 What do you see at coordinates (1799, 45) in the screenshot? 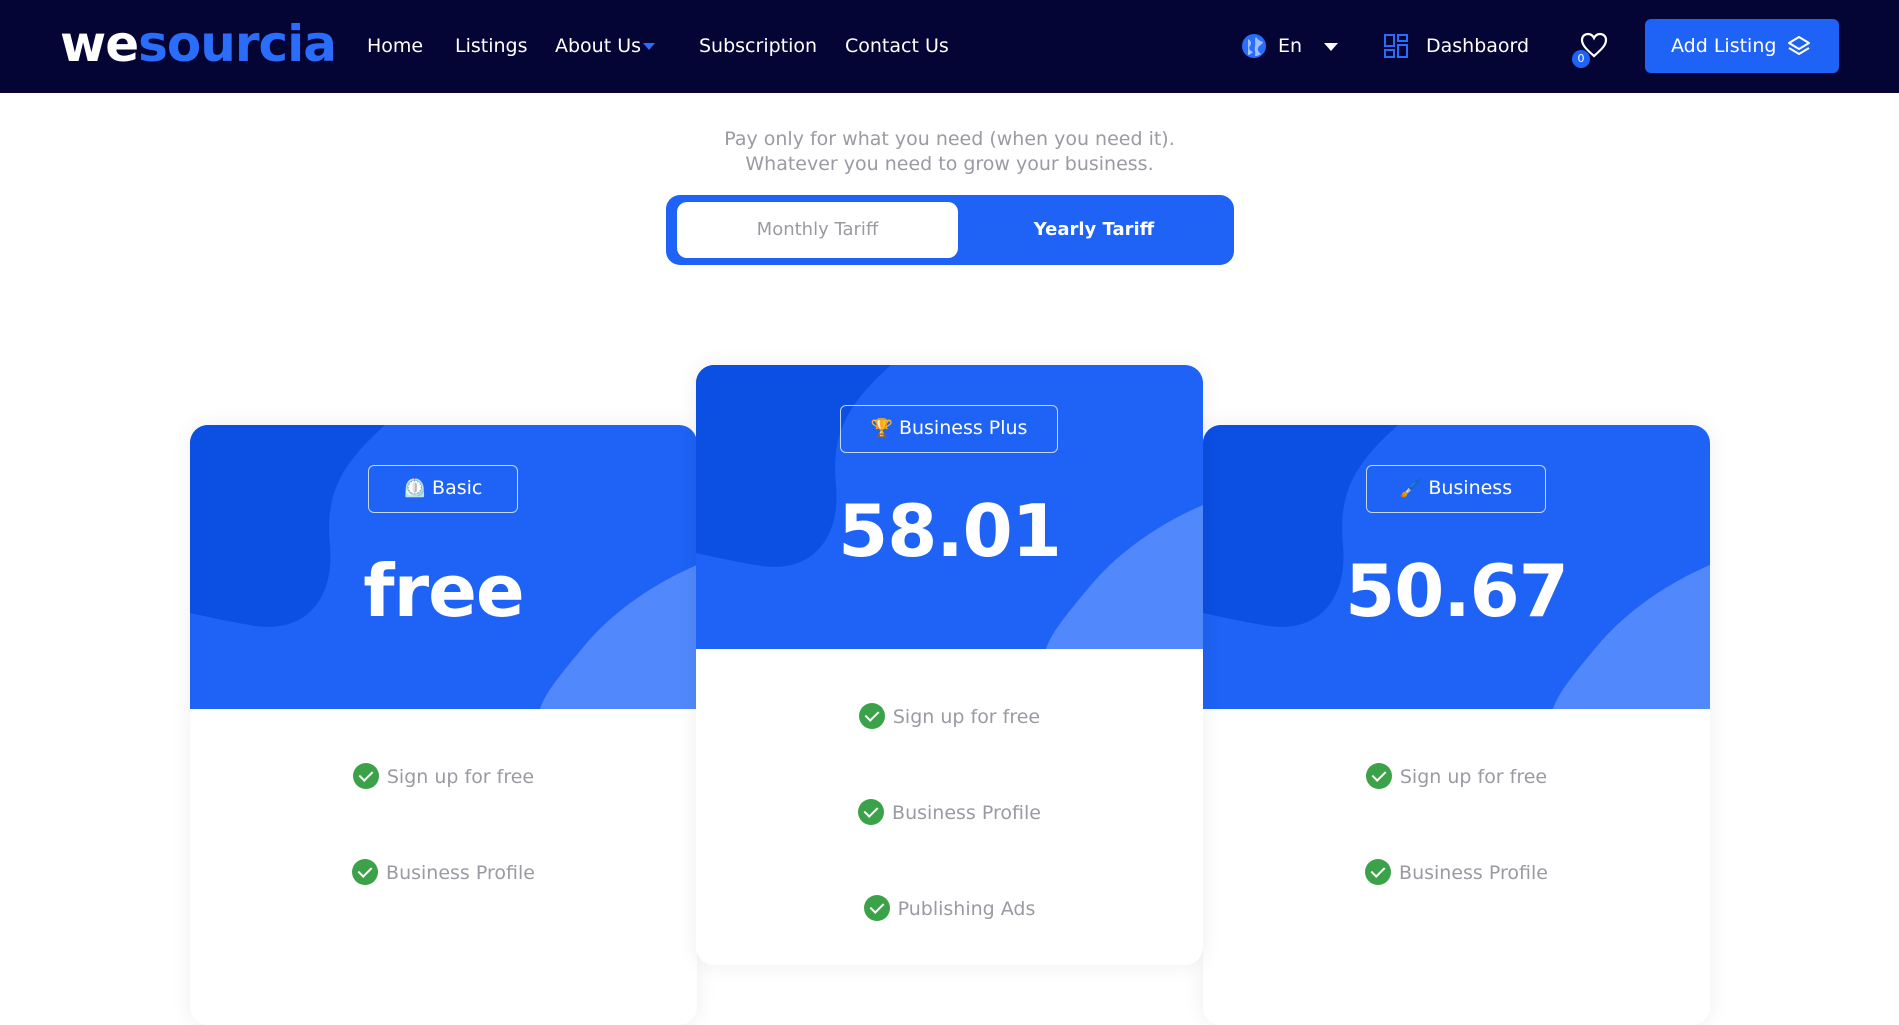
I see `layers-icon` at bounding box center [1799, 45].